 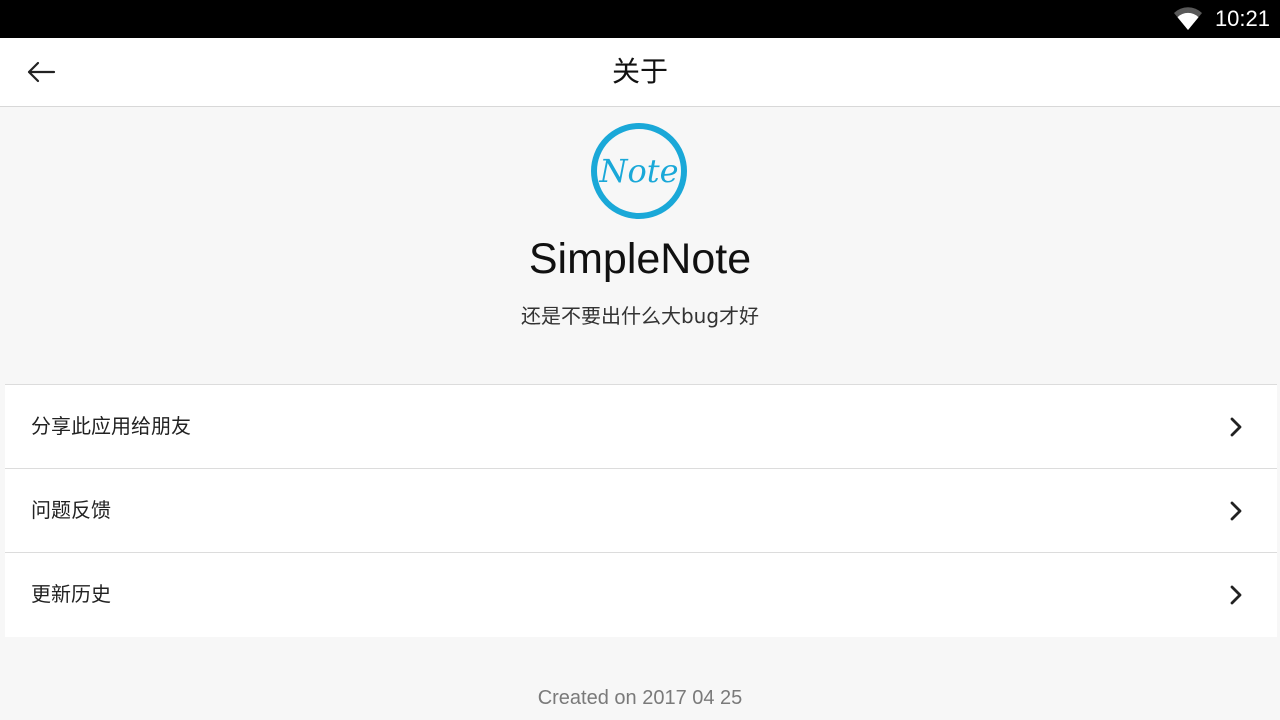 I want to click on app-logo: Note, so click(x=639, y=171).